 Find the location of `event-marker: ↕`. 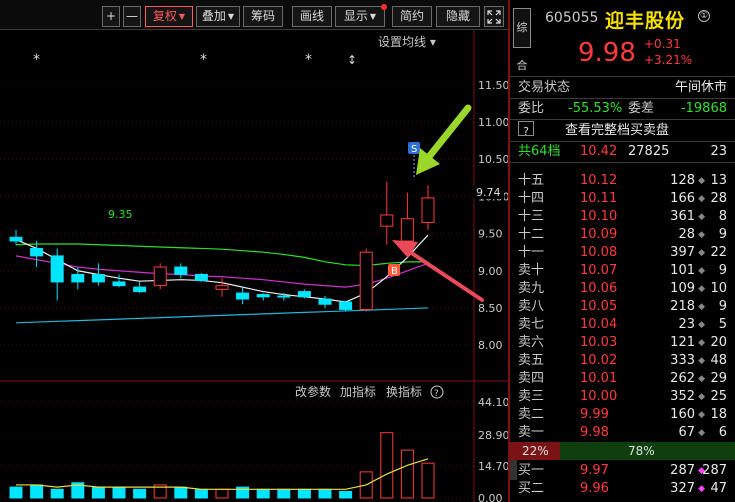

event-marker: ↕ is located at coordinates (352, 60).